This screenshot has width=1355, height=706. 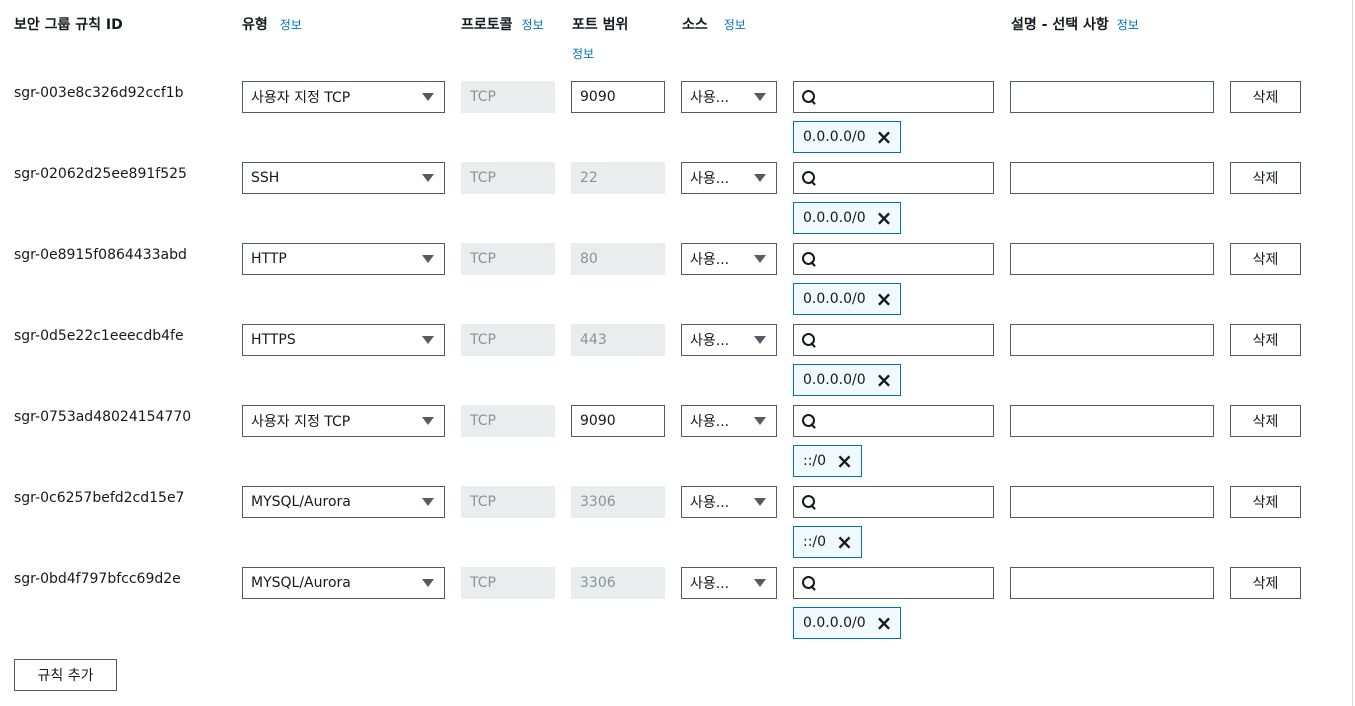 I want to click on rule-id: sgr-0c6257befd2cd15e7, so click(x=99, y=498).